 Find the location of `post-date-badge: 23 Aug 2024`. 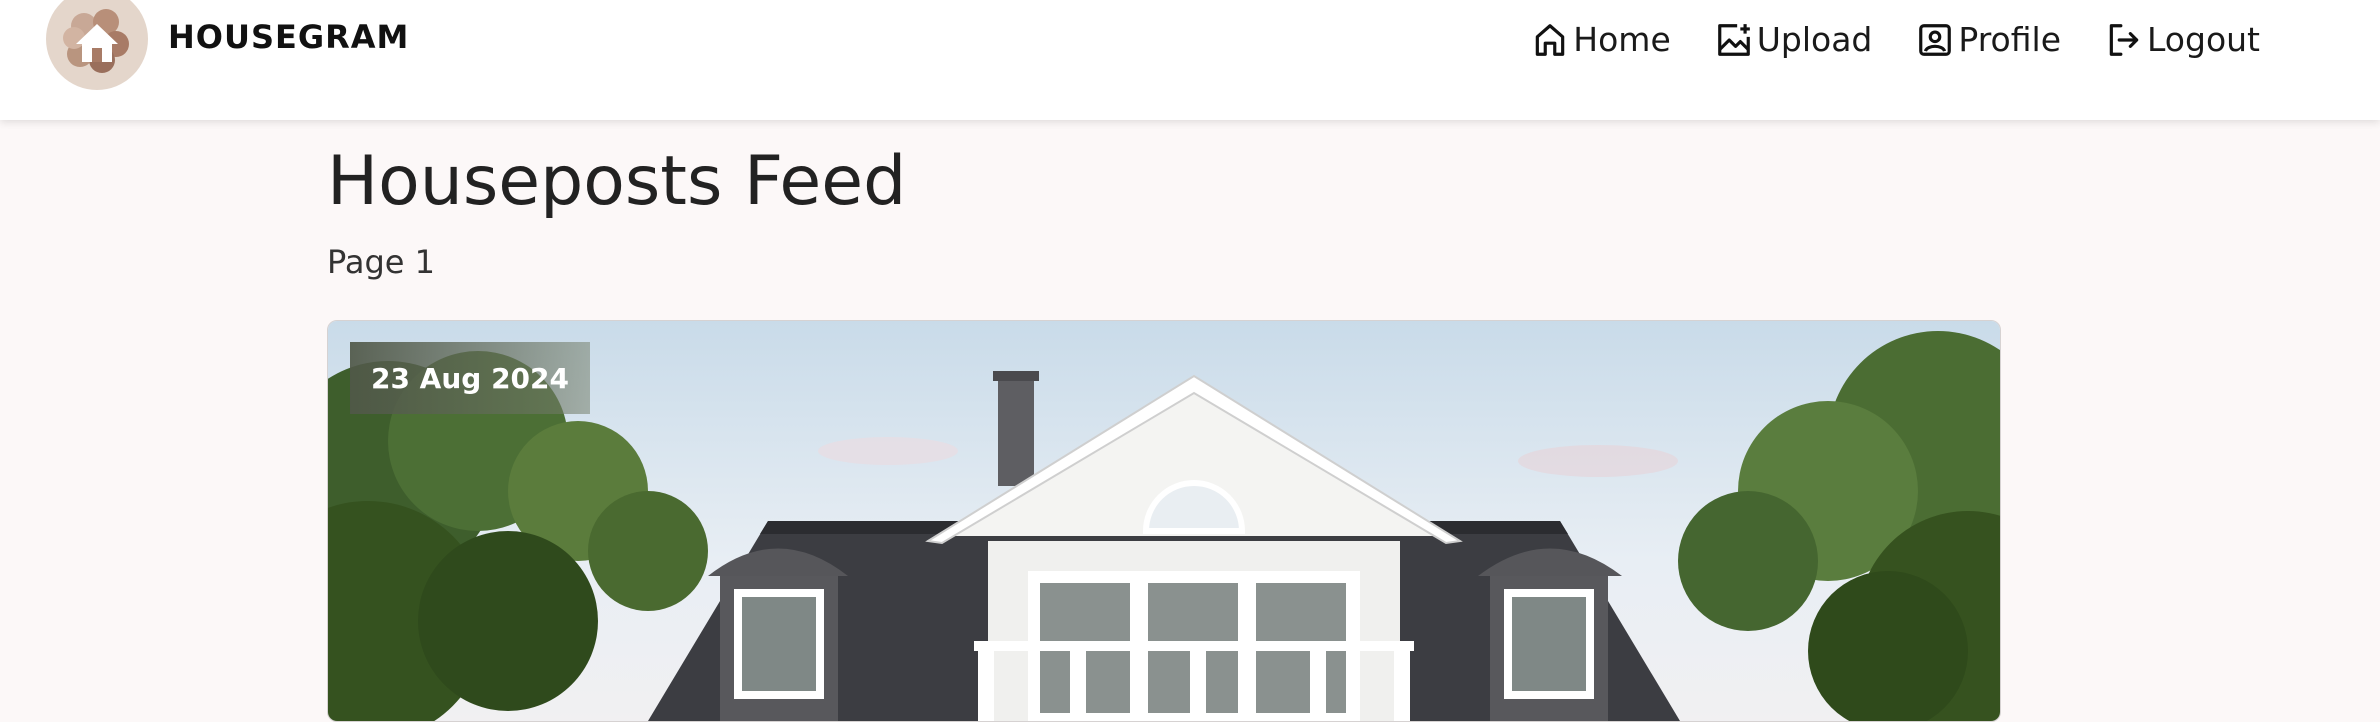

post-date-badge: 23 Aug 2024 is located at coordinates (470, 378).